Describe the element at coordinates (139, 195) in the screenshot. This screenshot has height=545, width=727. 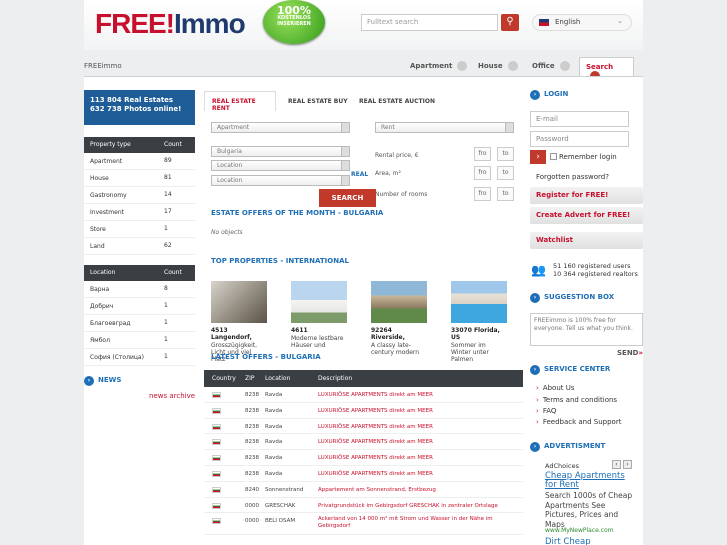
I see `table-row: Gastronomy 14` at that location.